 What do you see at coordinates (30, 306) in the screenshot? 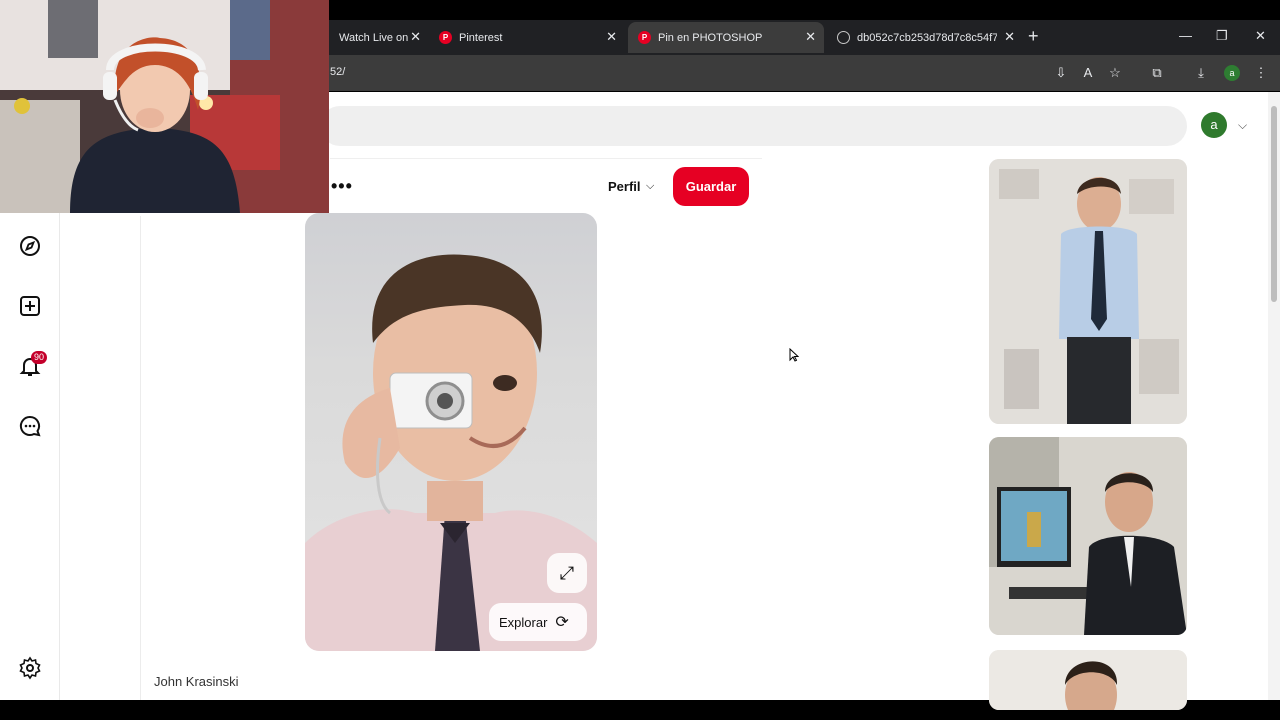
I see `plus-square-icon` at bounding box center [30, 306].